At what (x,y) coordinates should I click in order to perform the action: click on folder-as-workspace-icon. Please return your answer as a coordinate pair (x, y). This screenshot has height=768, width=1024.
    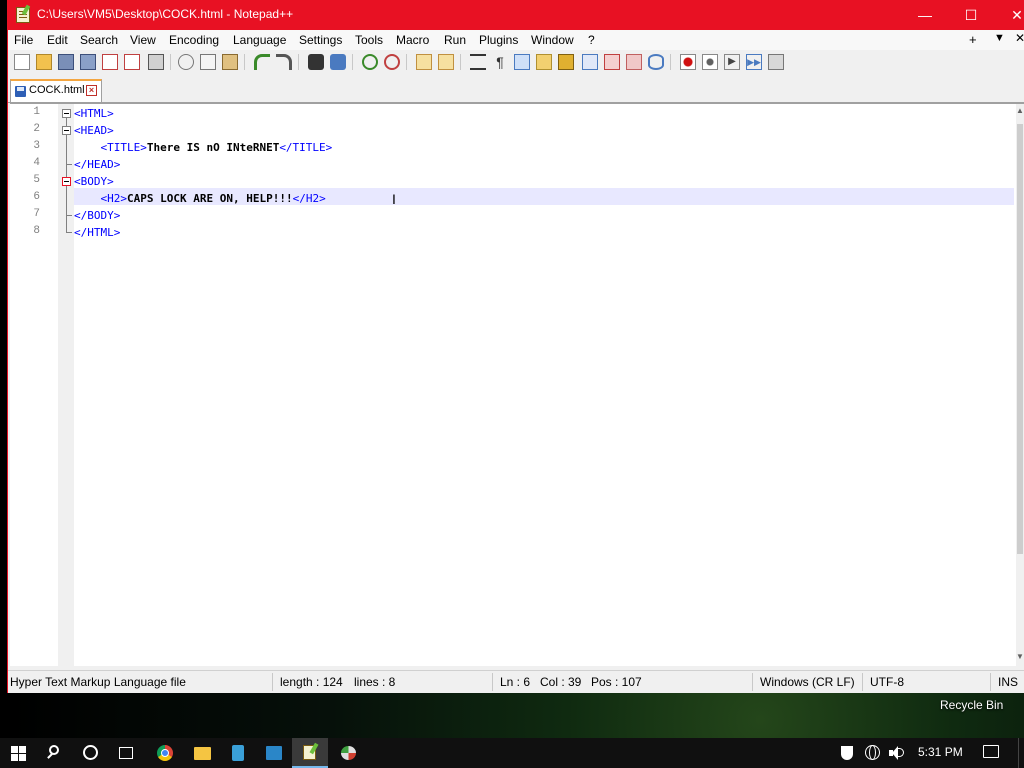
    Looking at the image, I should click on (612, 62).